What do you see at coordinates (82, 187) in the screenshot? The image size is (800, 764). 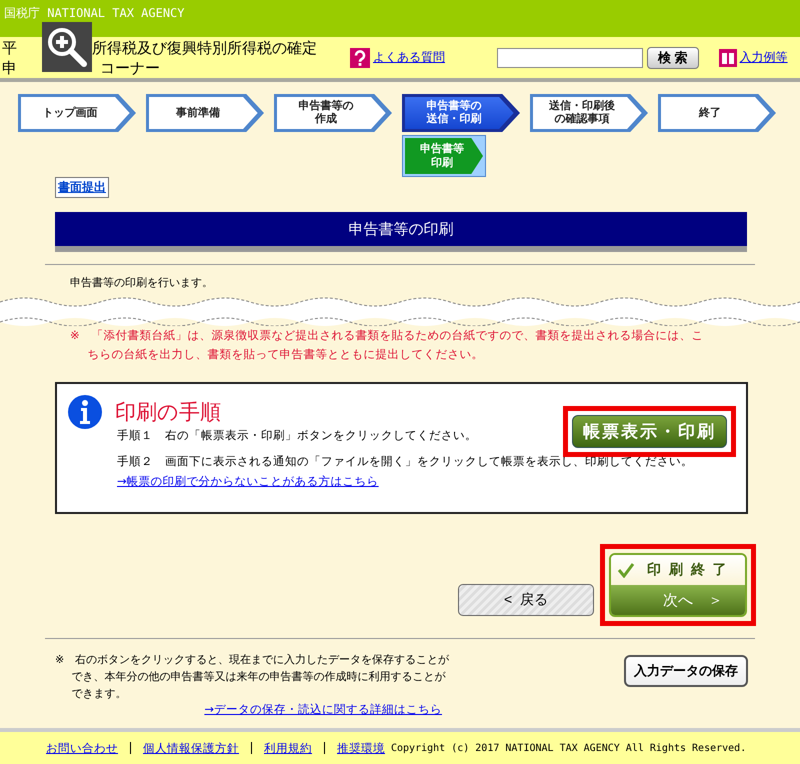 I see `paper-submit-button: 書面提出` at bounding box center [82, 187].